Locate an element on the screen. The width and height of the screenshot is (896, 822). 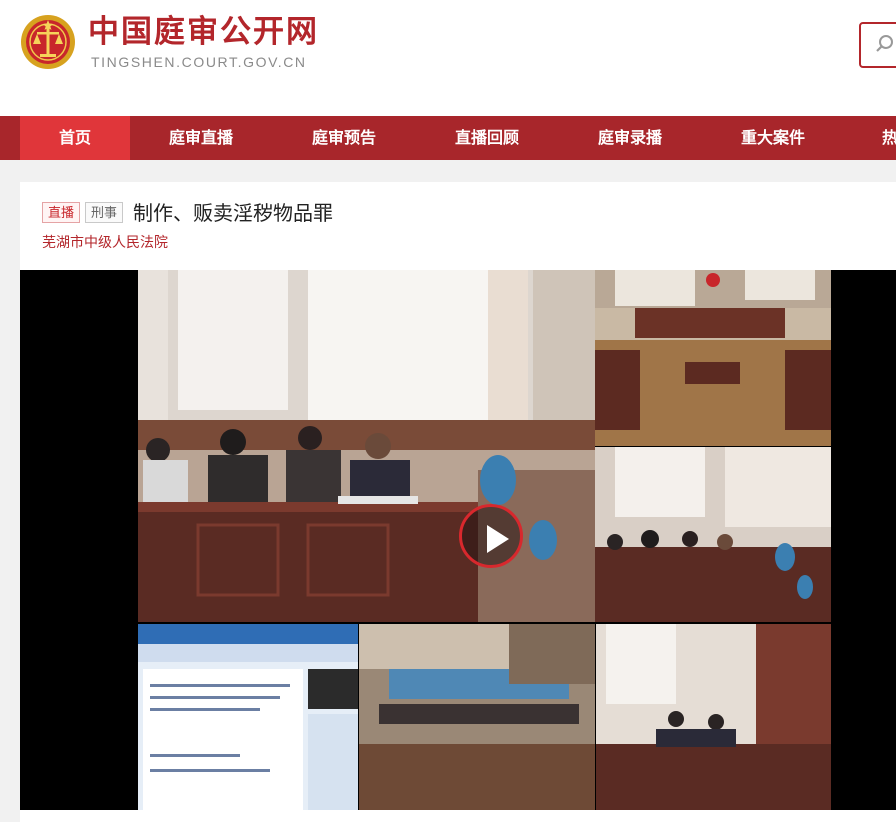
nav-item-live: 庭审直播 is located at coordinates (201, 138).